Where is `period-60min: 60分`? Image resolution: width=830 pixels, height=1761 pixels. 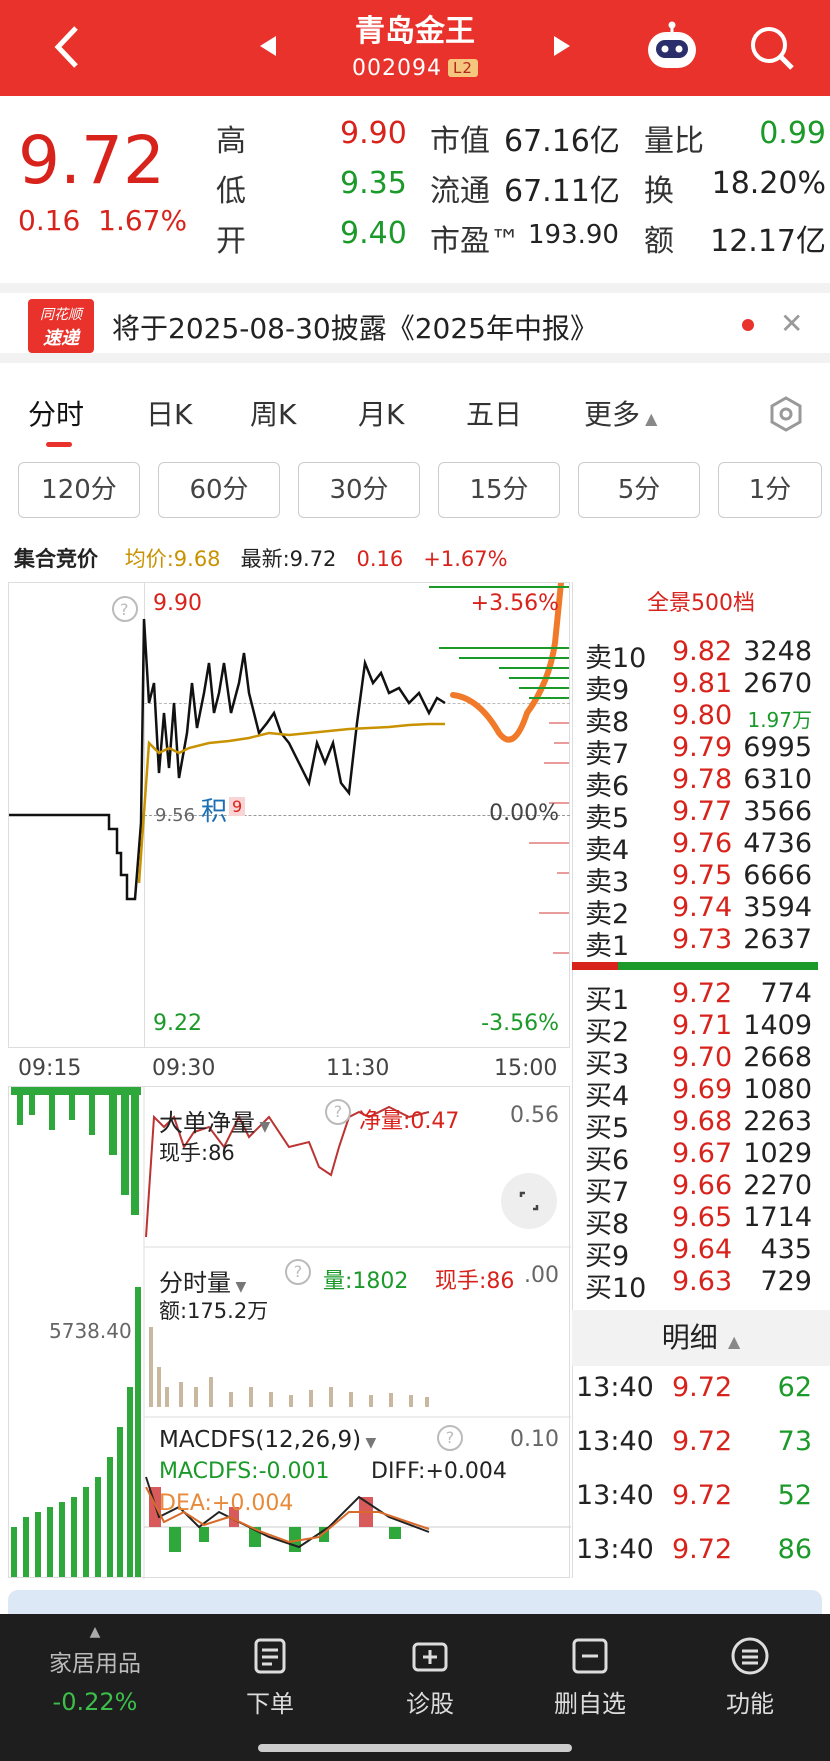 period-60min: 60分 is located at coordinates (219, 490).